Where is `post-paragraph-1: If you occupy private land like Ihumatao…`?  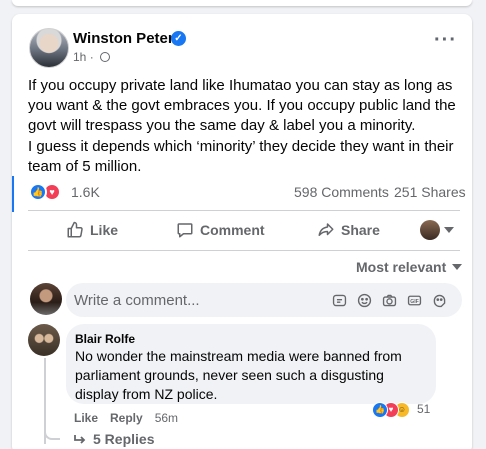
post-paragraph-1: If you occupy private land like Ihumatao… is located at coordinates (242, 105).